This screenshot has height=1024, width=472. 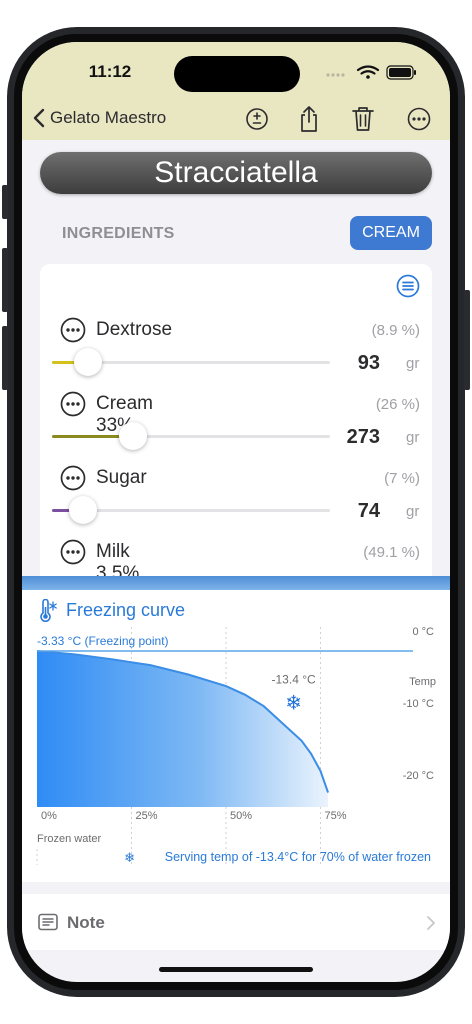 What do you see at coordinates (5, 202) in the screenshot?
I see `silent-switch` at bounding box center [5, 202].